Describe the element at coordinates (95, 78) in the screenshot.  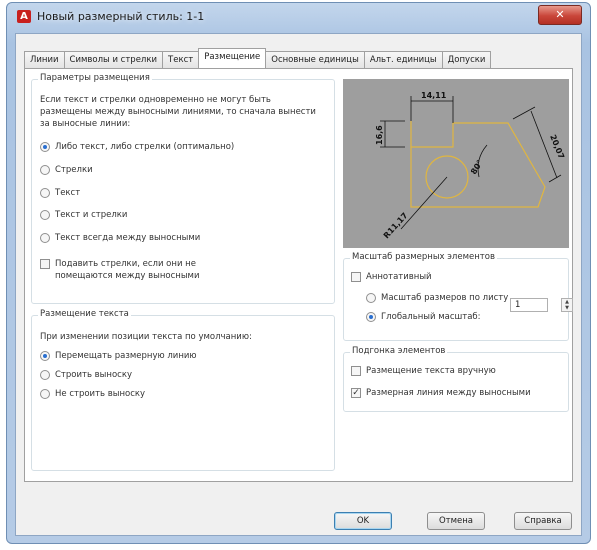
I see `fit-options-legend: Параметры размещения` at that location.